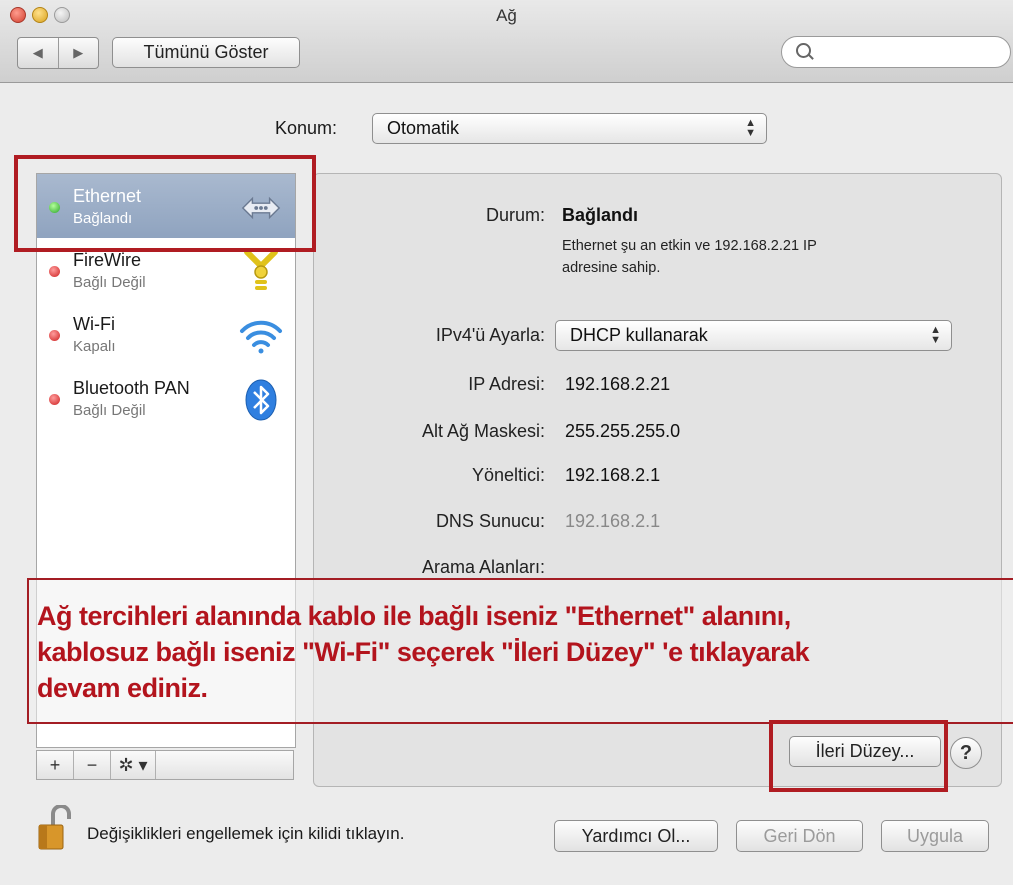 The width and height of the screenshot is (1013, 885). Describe the element at coordinates (753, 335) in the screenshot. I see `ipv4-config-popup: DHCP kullanarak ▲ ▼` at that location.